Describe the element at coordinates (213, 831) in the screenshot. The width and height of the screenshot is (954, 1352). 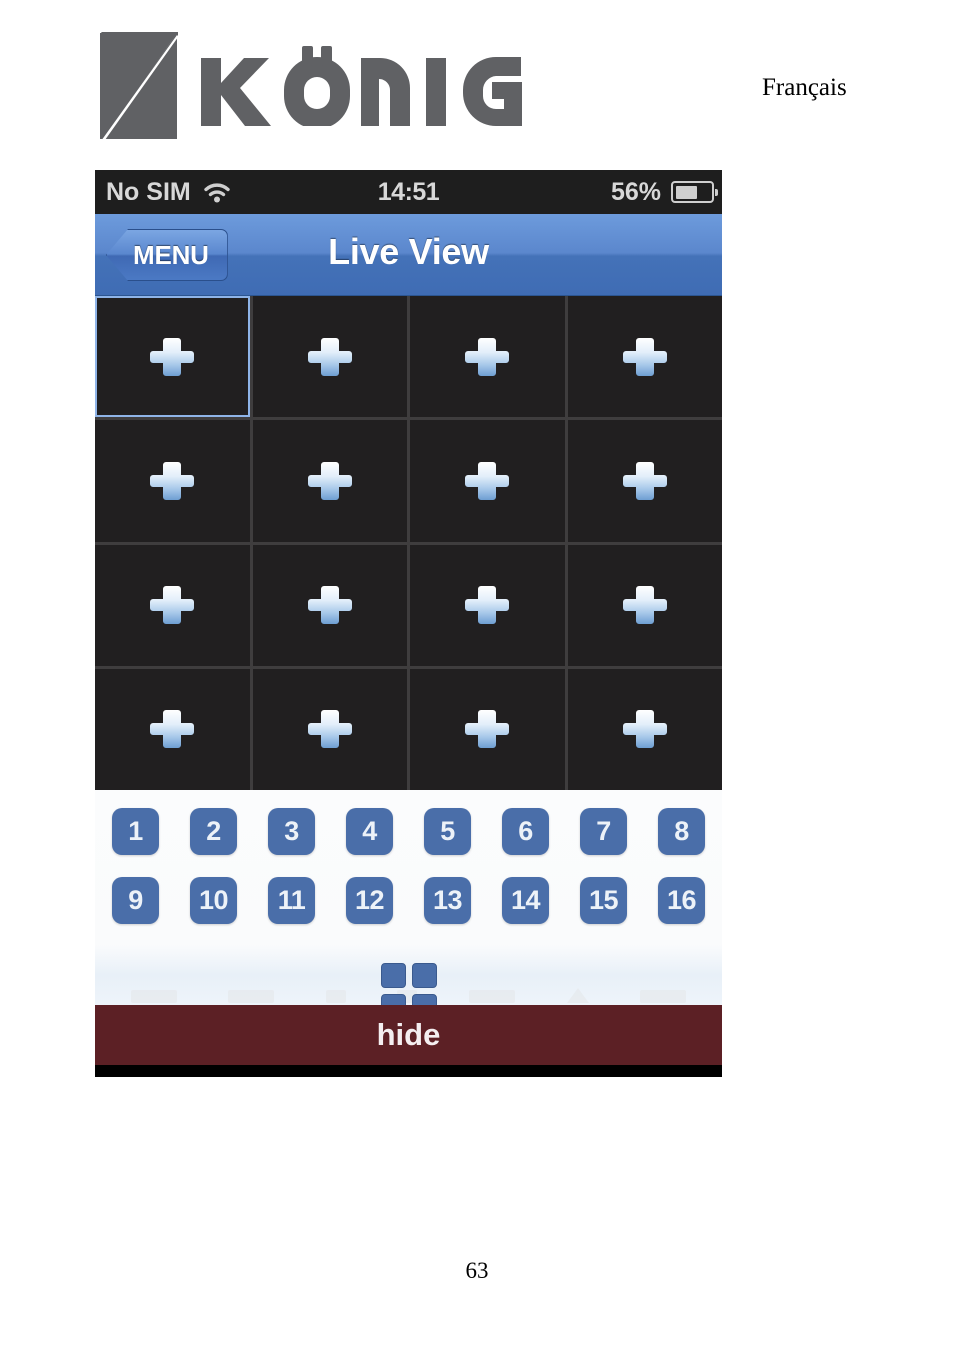
I see `channel-button-2: 2` at that location.